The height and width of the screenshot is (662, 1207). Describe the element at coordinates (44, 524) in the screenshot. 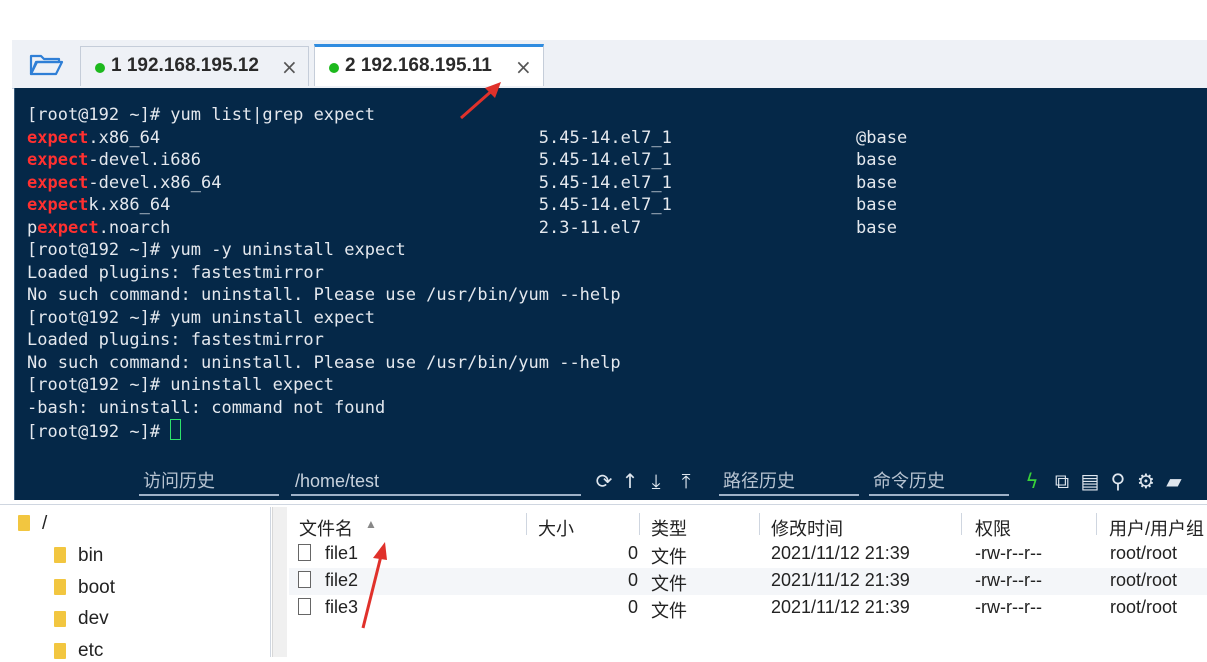

I see `tree-item-root: /` at that location.